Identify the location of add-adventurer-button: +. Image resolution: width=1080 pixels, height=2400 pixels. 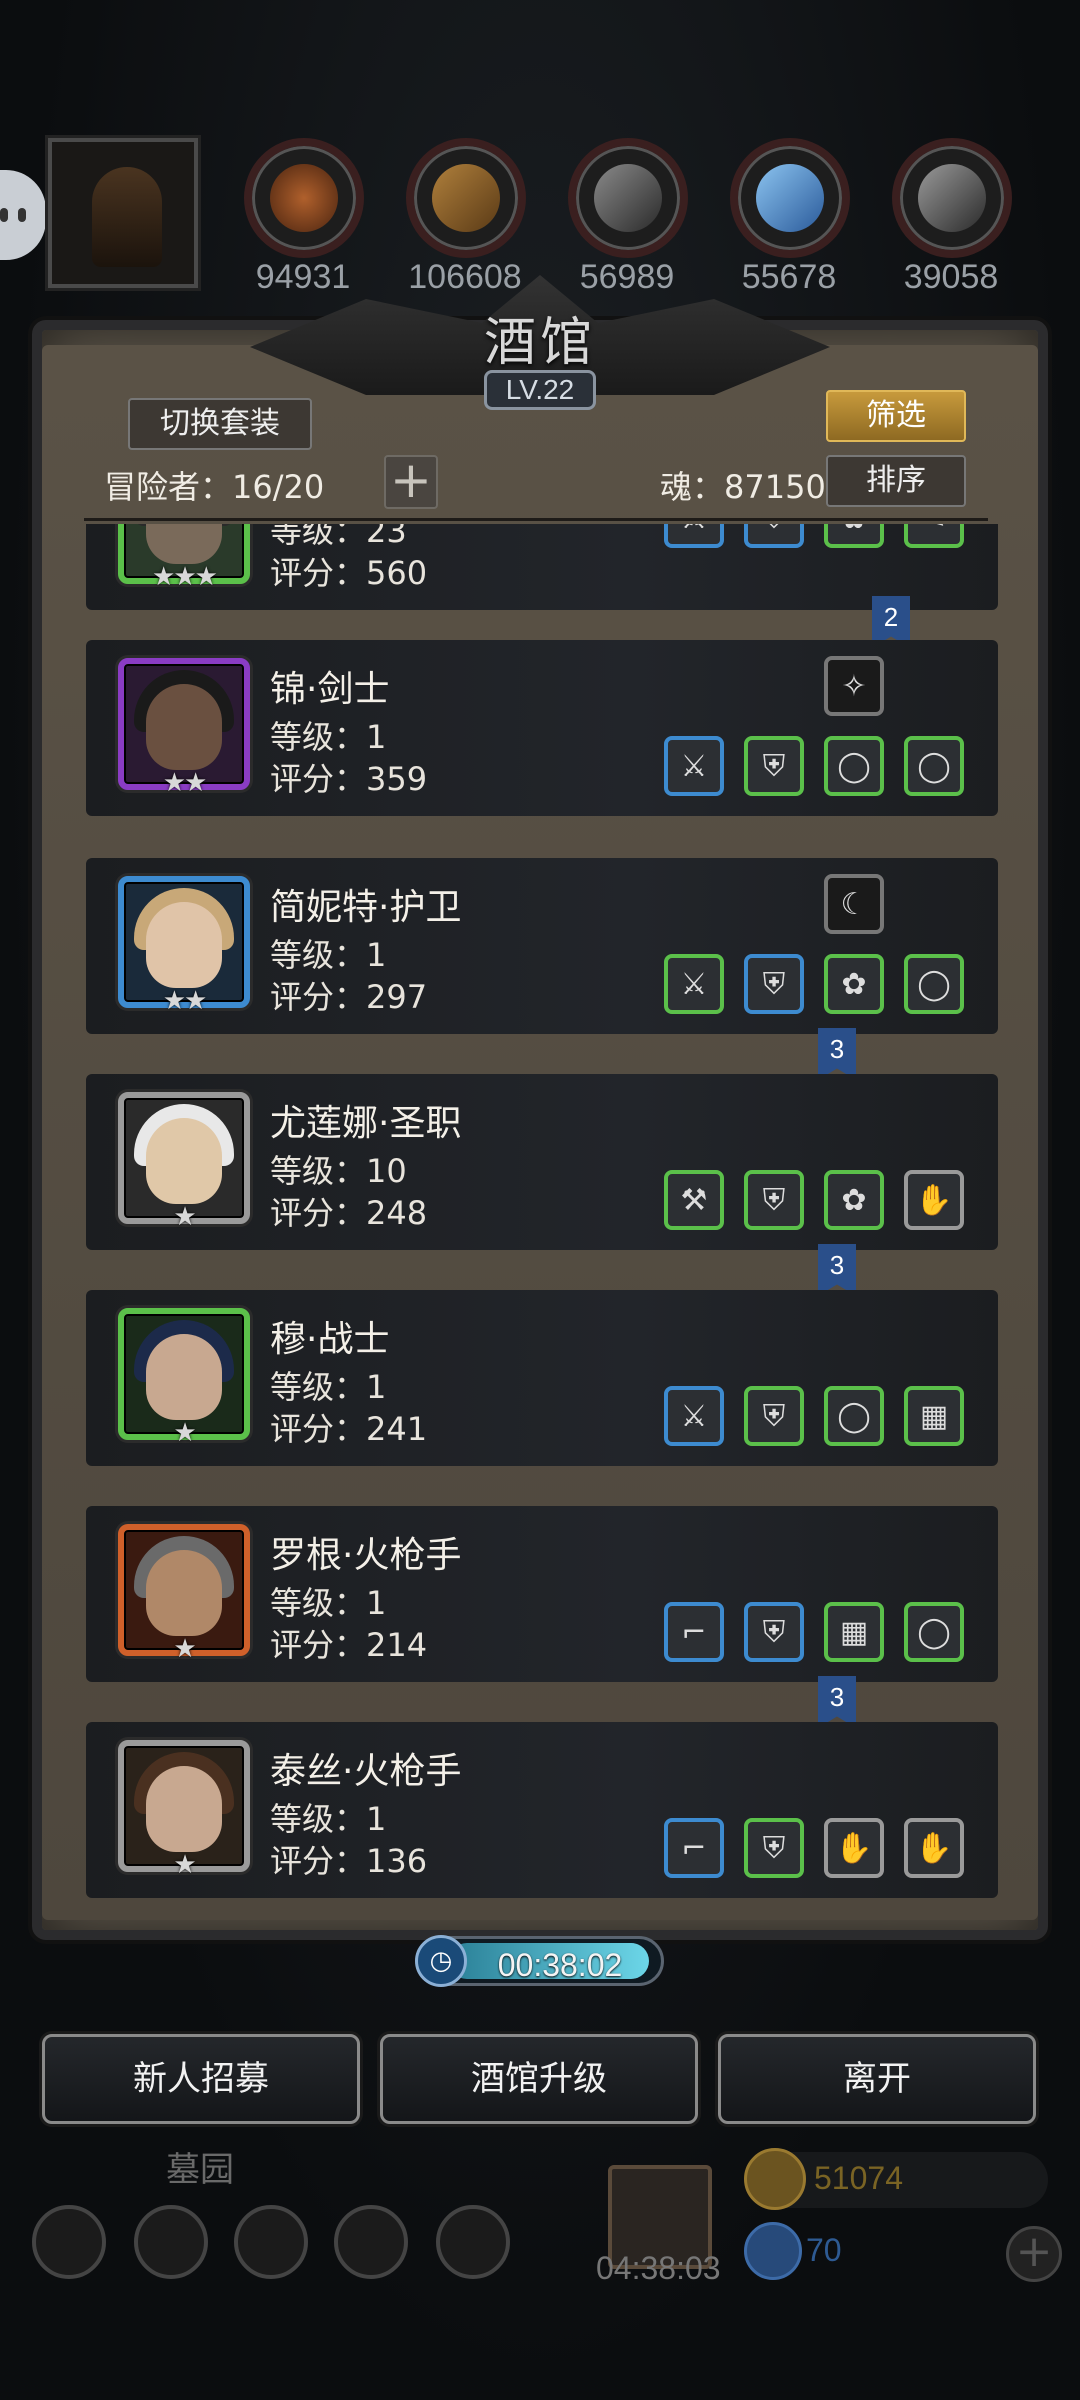
(411, 482).